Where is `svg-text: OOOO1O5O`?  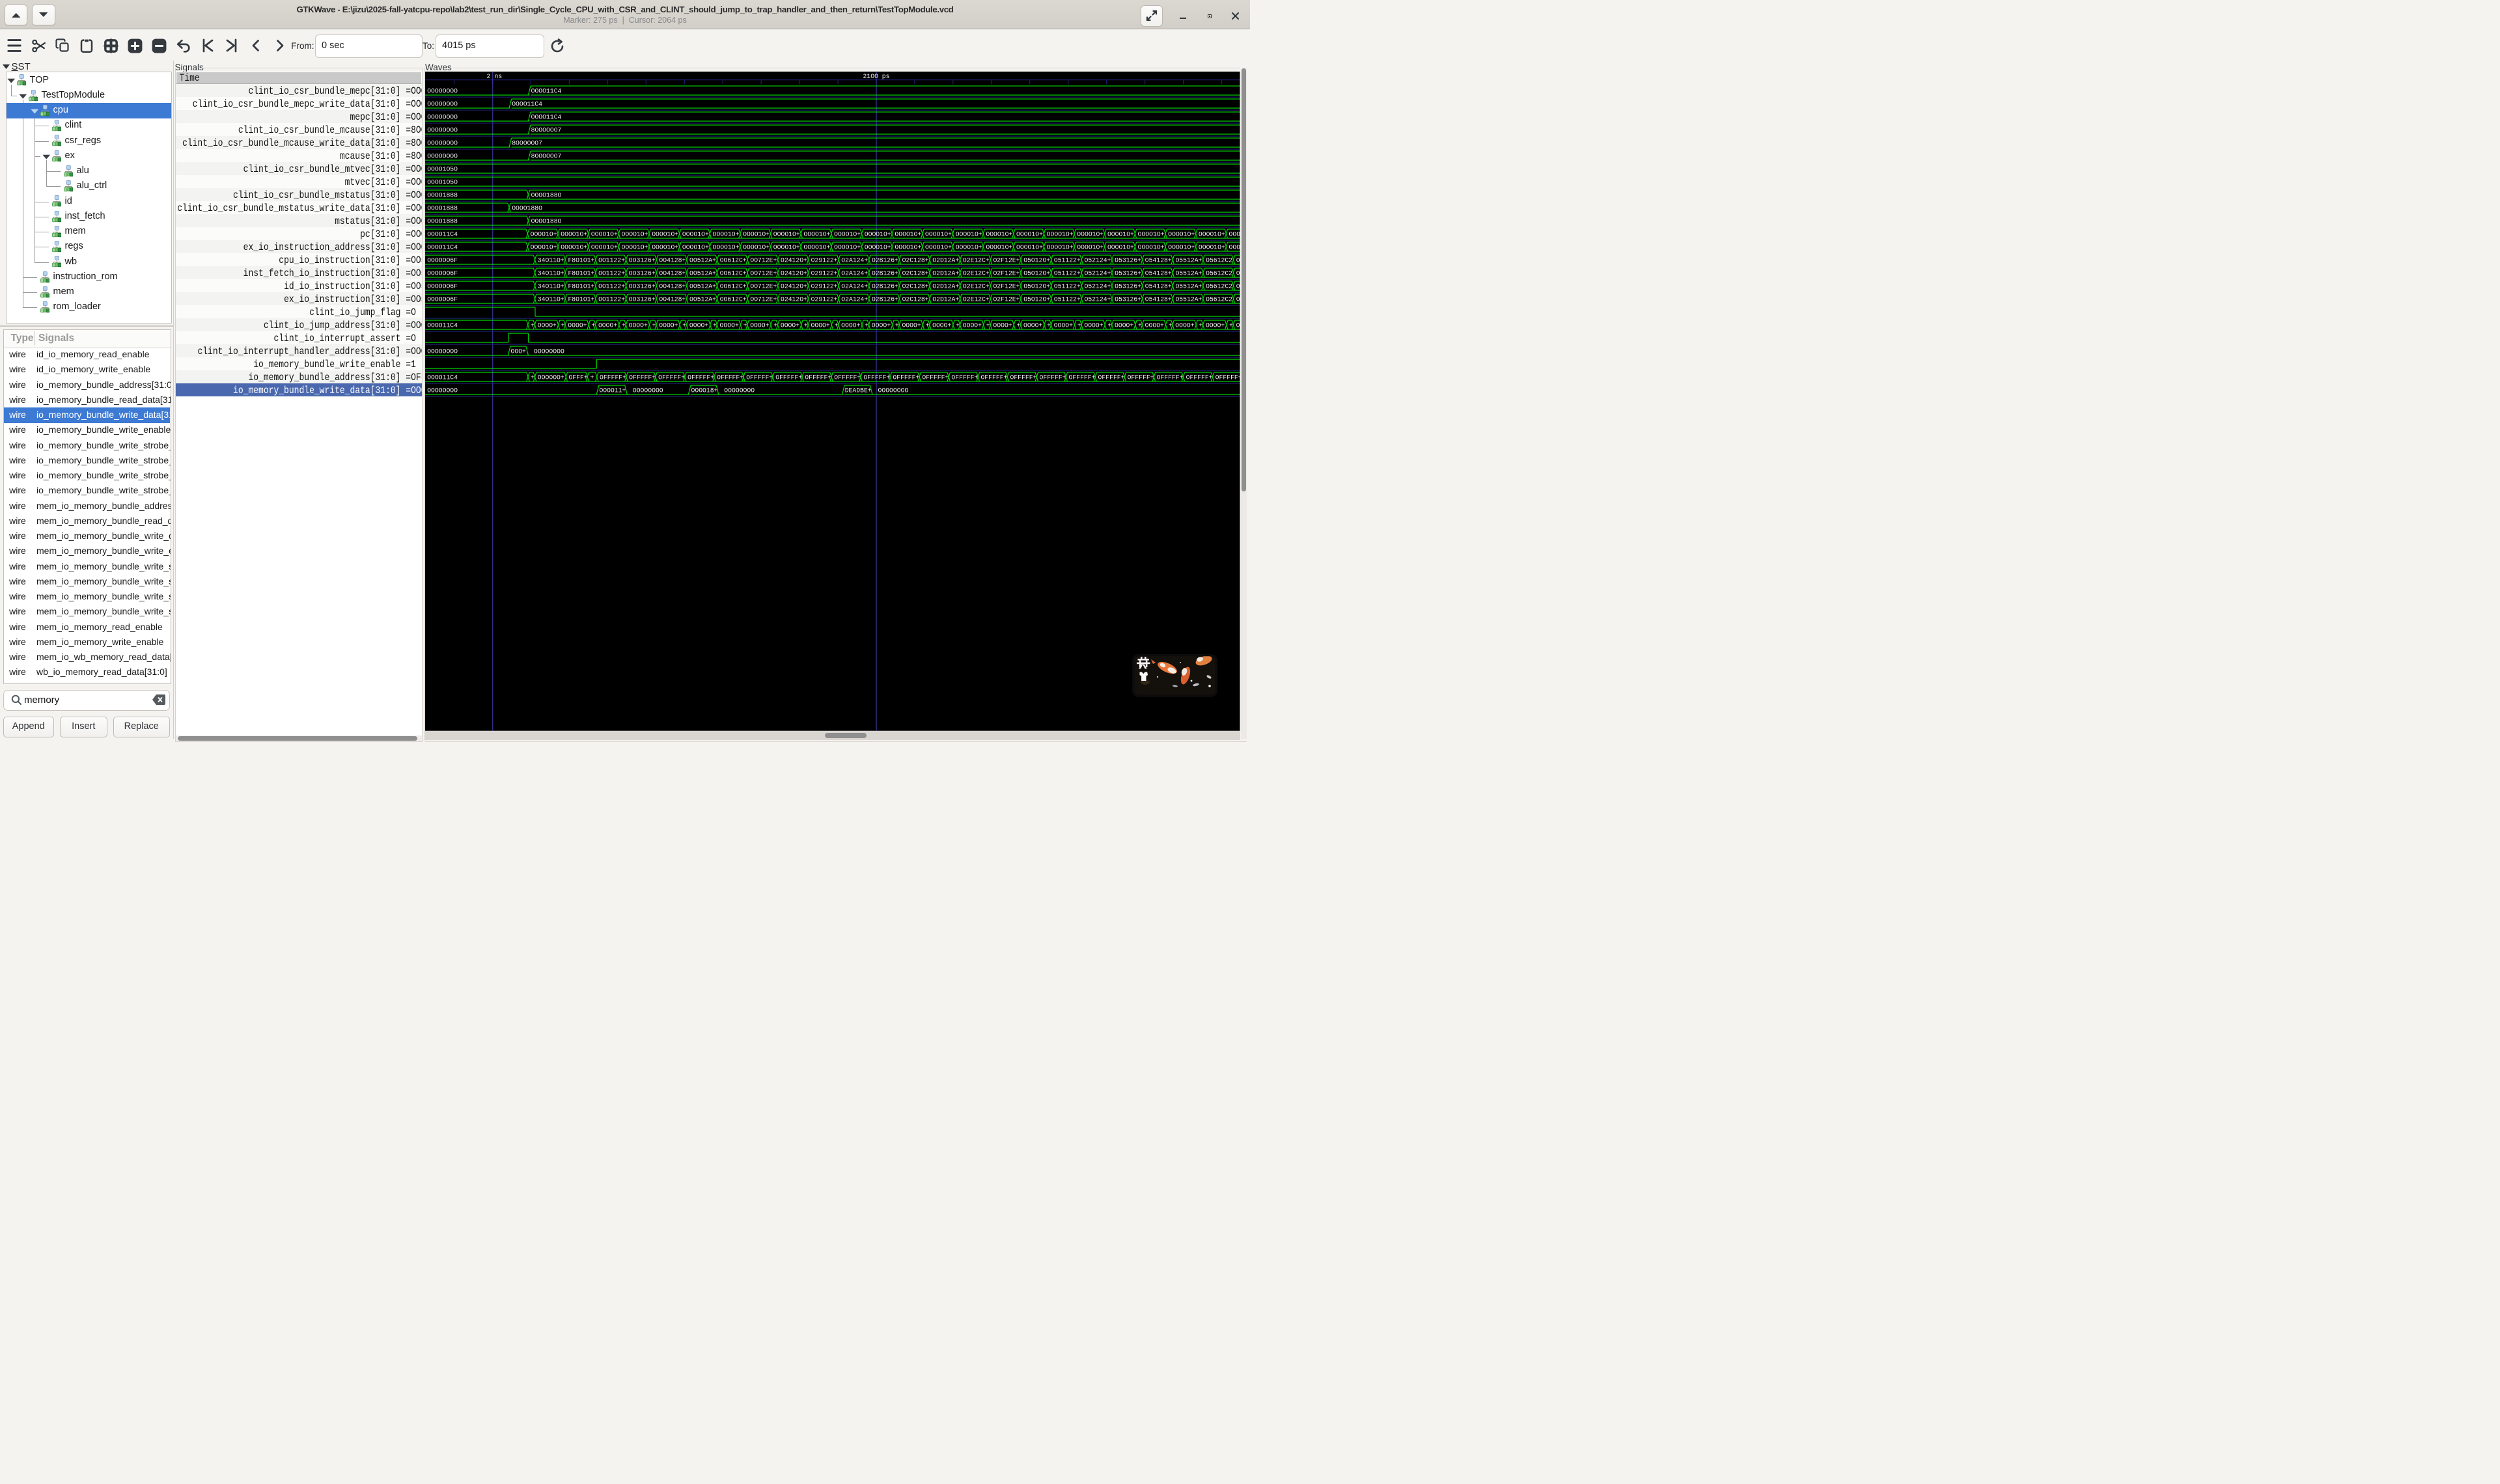
svg-text: OOOO1O5O is located at coordinates (442, 168).